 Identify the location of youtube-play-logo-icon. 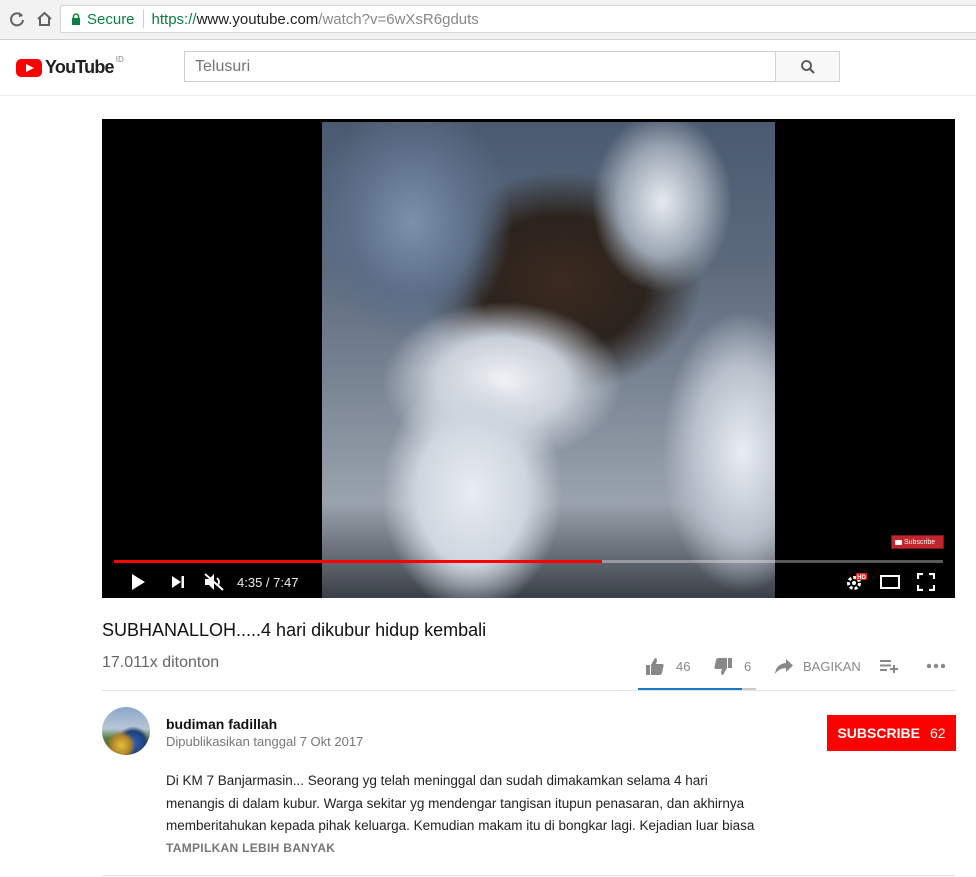
(29, 67).